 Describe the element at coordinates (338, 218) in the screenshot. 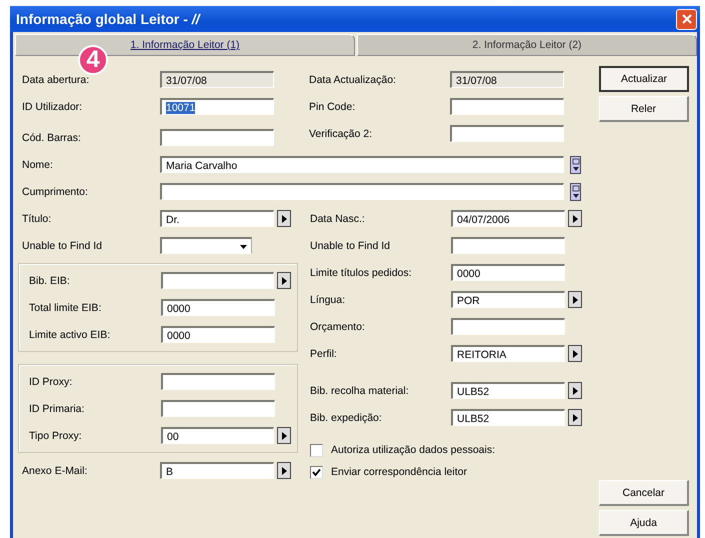

I see `field-label: Data Nasc.:` at that location.